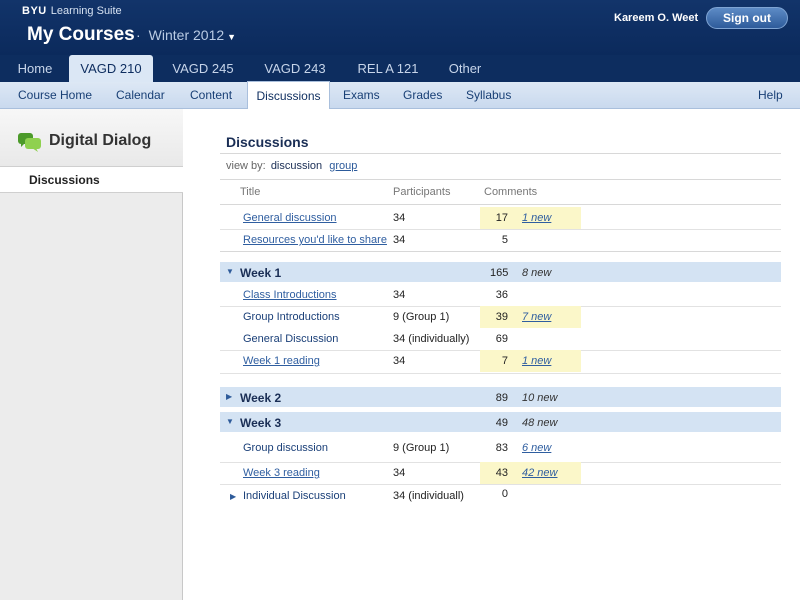 Image resolution: width=800 pixels, height=600 pixels. I want to click on week-comment-count: 49, so click(501, 423).